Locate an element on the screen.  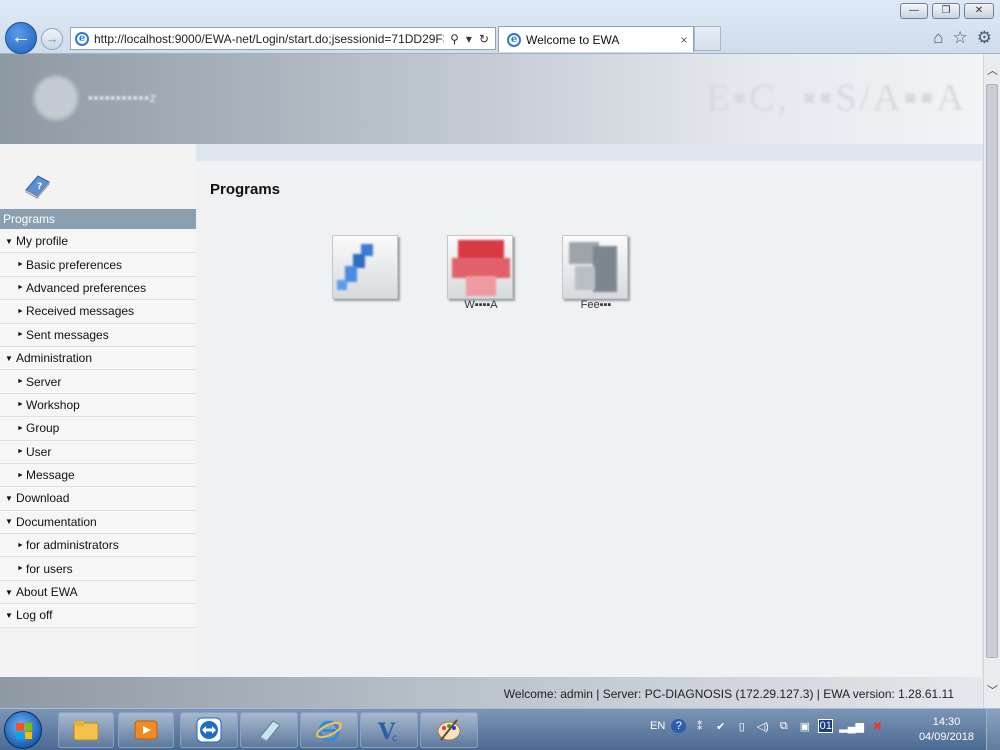
program-tile-editor is located at coordinates (366, 275).